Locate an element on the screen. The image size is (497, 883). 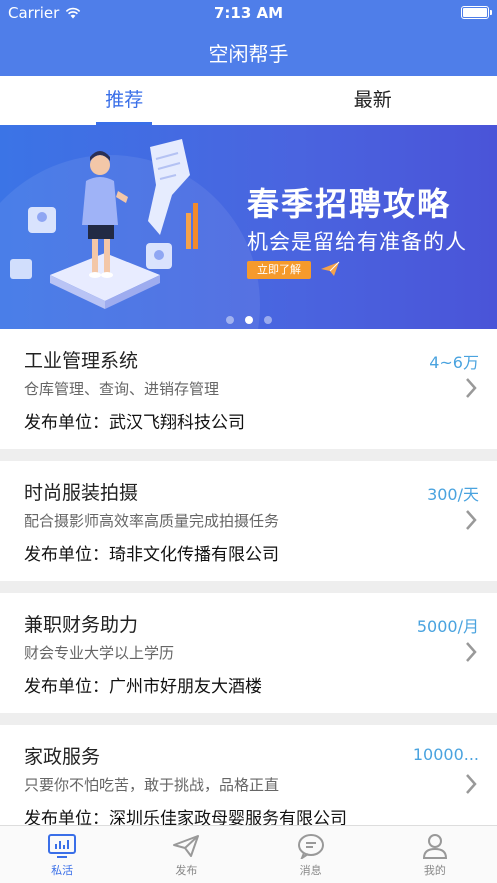
job-description: 只要你不怕吃苦，敢于挑战，品格正直 is located at coordinates (152, 785).